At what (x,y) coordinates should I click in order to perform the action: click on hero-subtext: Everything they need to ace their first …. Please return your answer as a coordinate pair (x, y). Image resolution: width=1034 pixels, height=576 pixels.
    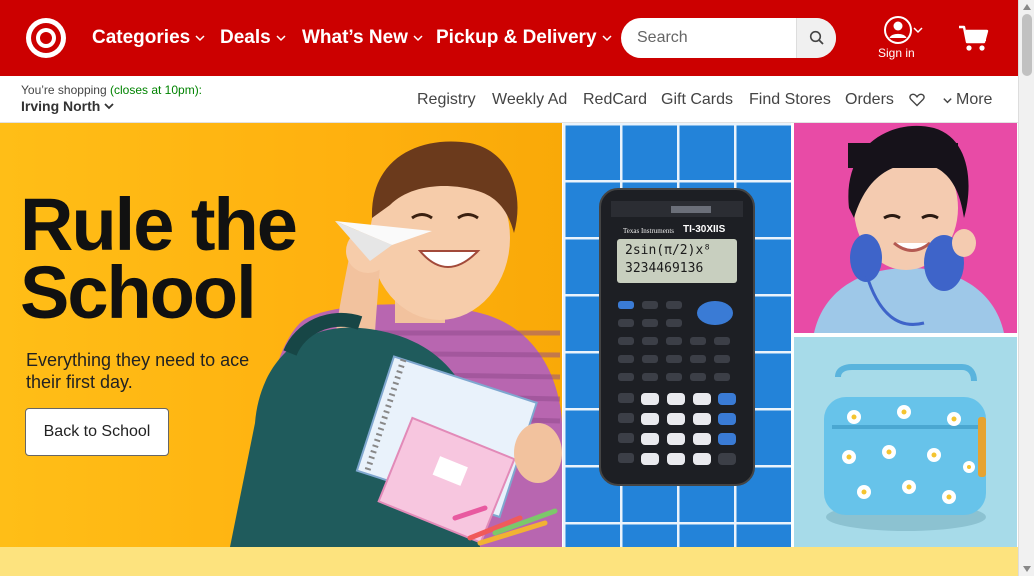
    Looking at the image, I should click on (138, 371).